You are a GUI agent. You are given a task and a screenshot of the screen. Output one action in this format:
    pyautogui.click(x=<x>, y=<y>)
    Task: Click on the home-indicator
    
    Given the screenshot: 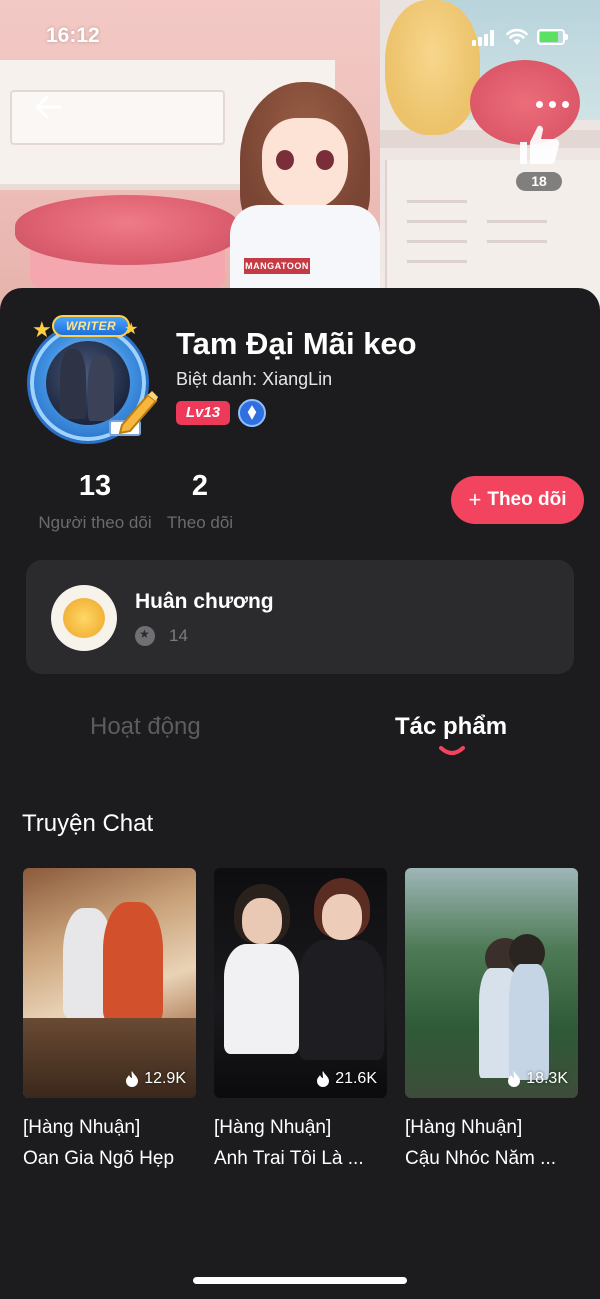 What is the action you would take?
    pyautogui.click(x=300, y=1280)
    